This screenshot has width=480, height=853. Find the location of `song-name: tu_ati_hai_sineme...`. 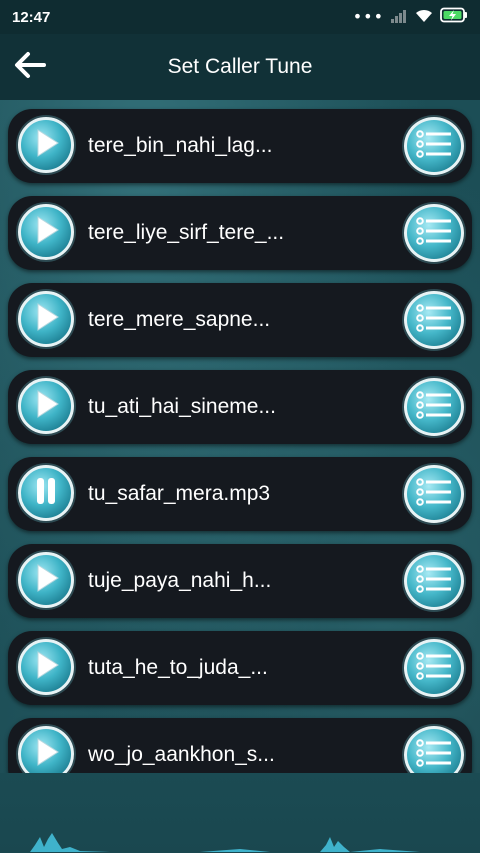

song-name: tu_ati_hai_sineme... is located at coordinates (182, 406).